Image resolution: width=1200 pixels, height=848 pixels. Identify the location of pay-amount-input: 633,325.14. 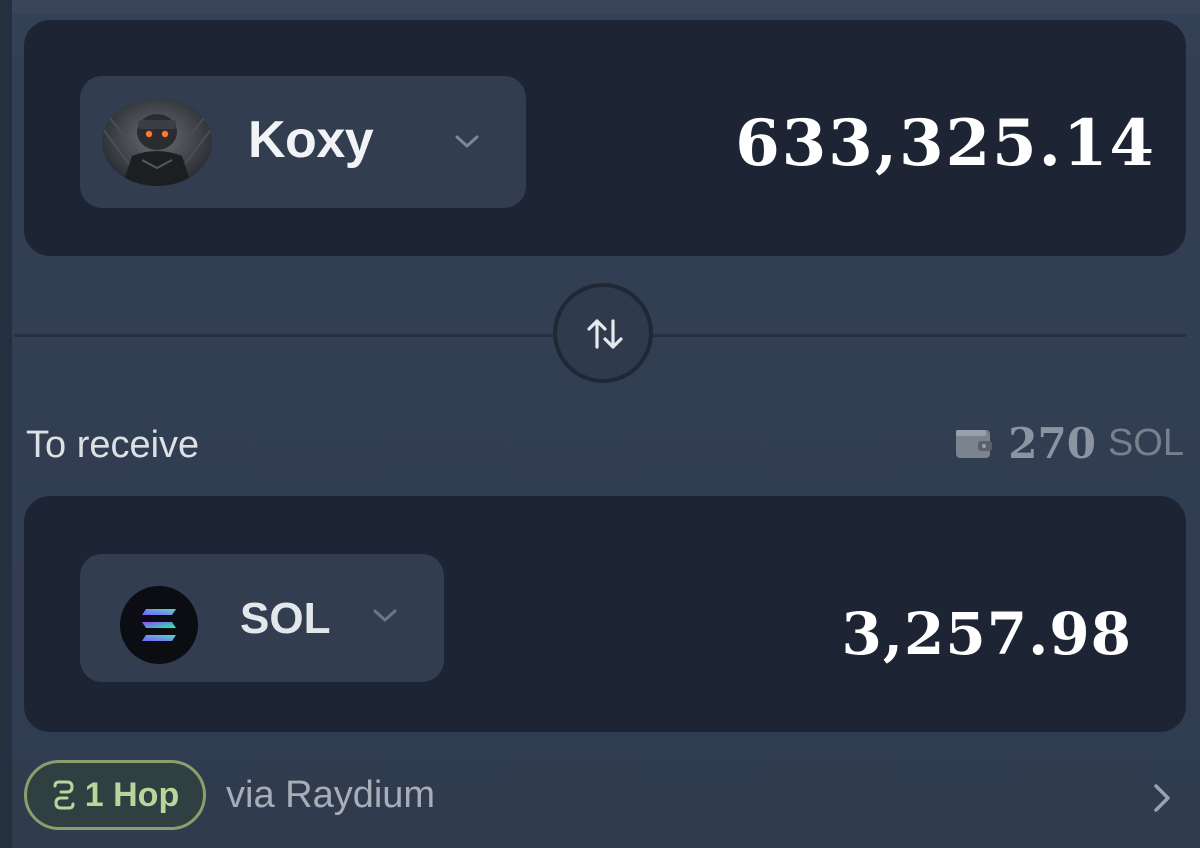
(945, 143).